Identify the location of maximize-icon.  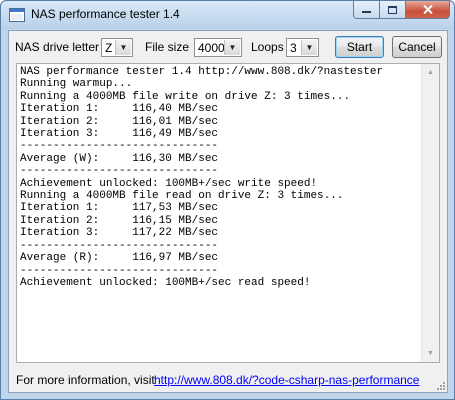
(392, 9).